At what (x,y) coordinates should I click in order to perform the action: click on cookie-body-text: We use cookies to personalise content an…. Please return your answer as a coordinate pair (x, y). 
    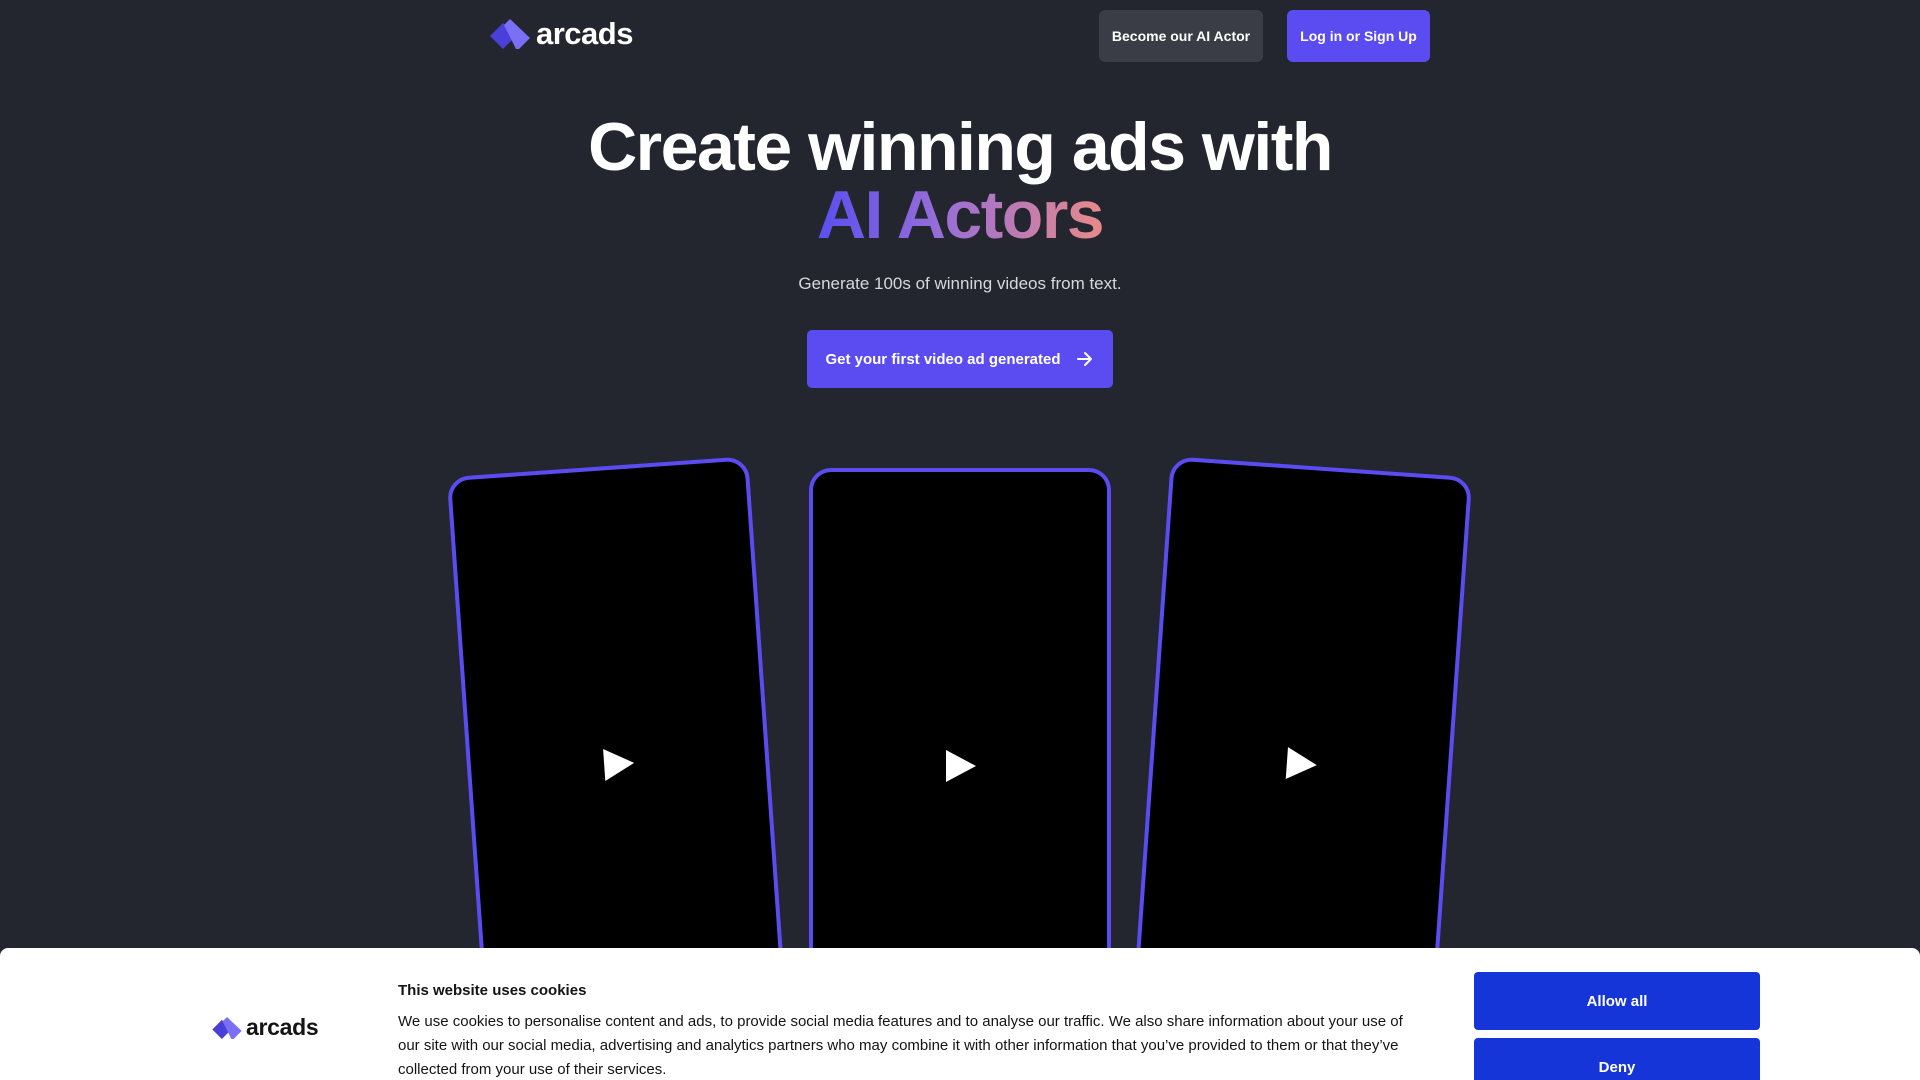
    Looking at the image, I should click on (900, 1045).